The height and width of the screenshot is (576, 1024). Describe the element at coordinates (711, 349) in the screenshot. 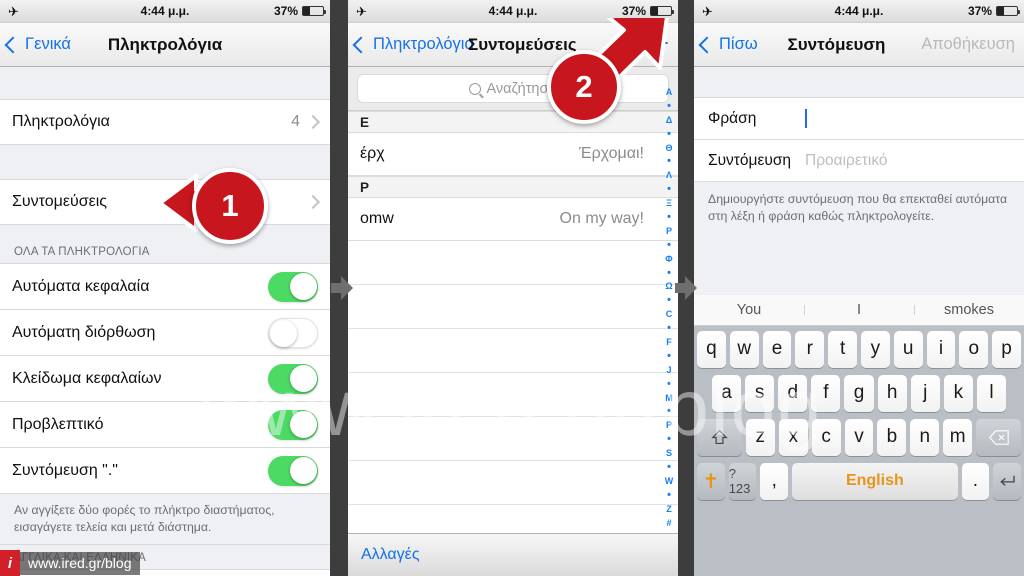

I see `key-q: q` at that location.